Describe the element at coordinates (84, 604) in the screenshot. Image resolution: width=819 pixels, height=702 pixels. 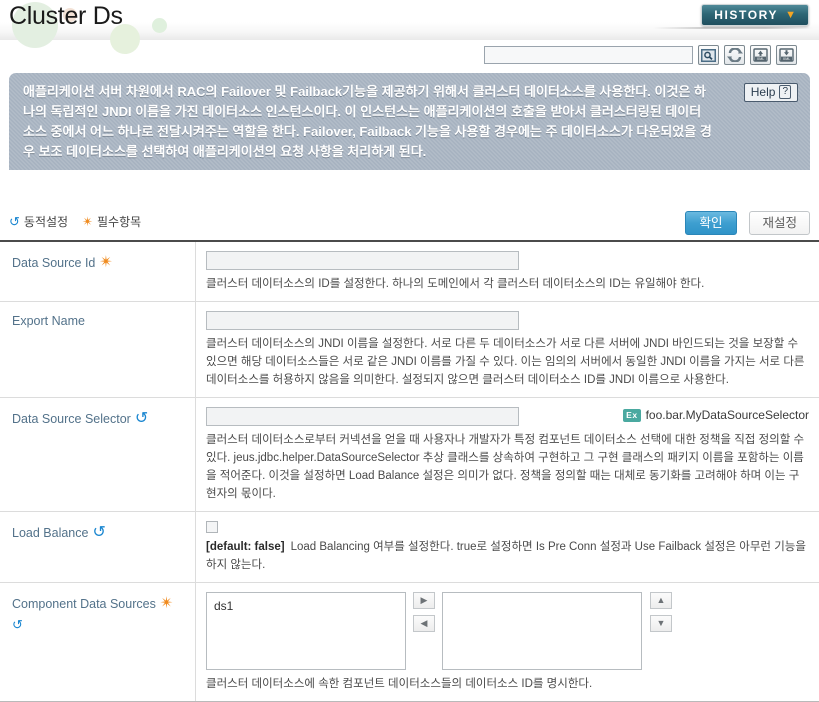
I see `field-label: Component Data Sources` at that location.